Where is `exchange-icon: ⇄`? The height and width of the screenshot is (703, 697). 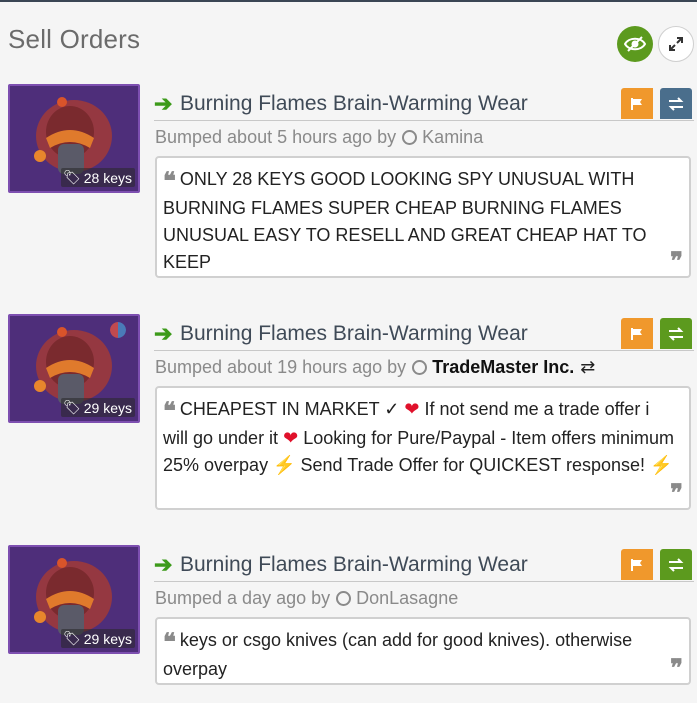
exchange-icon: ⇄ is located at coordinates (588, 367).